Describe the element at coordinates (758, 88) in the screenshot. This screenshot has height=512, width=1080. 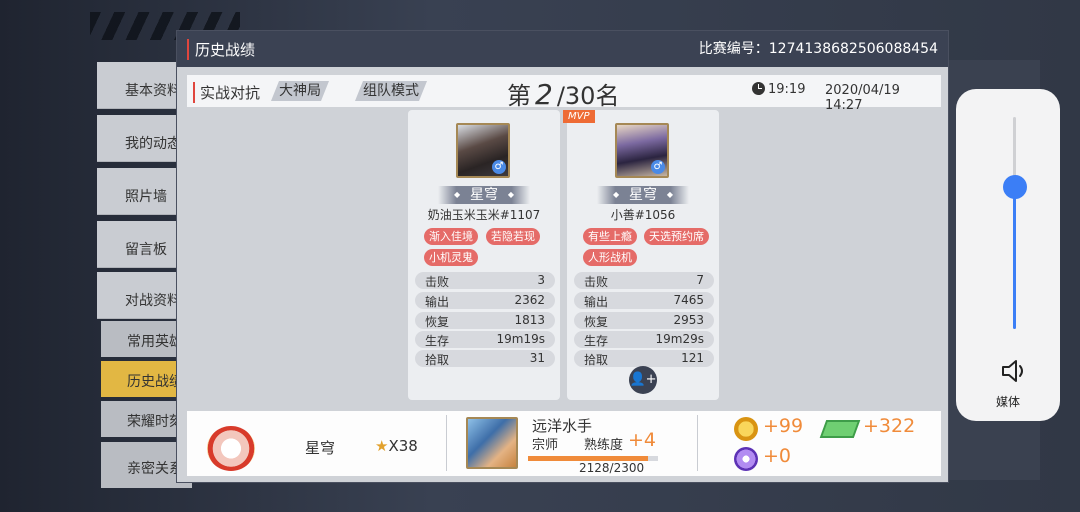
I see `clock-icon` at that location.